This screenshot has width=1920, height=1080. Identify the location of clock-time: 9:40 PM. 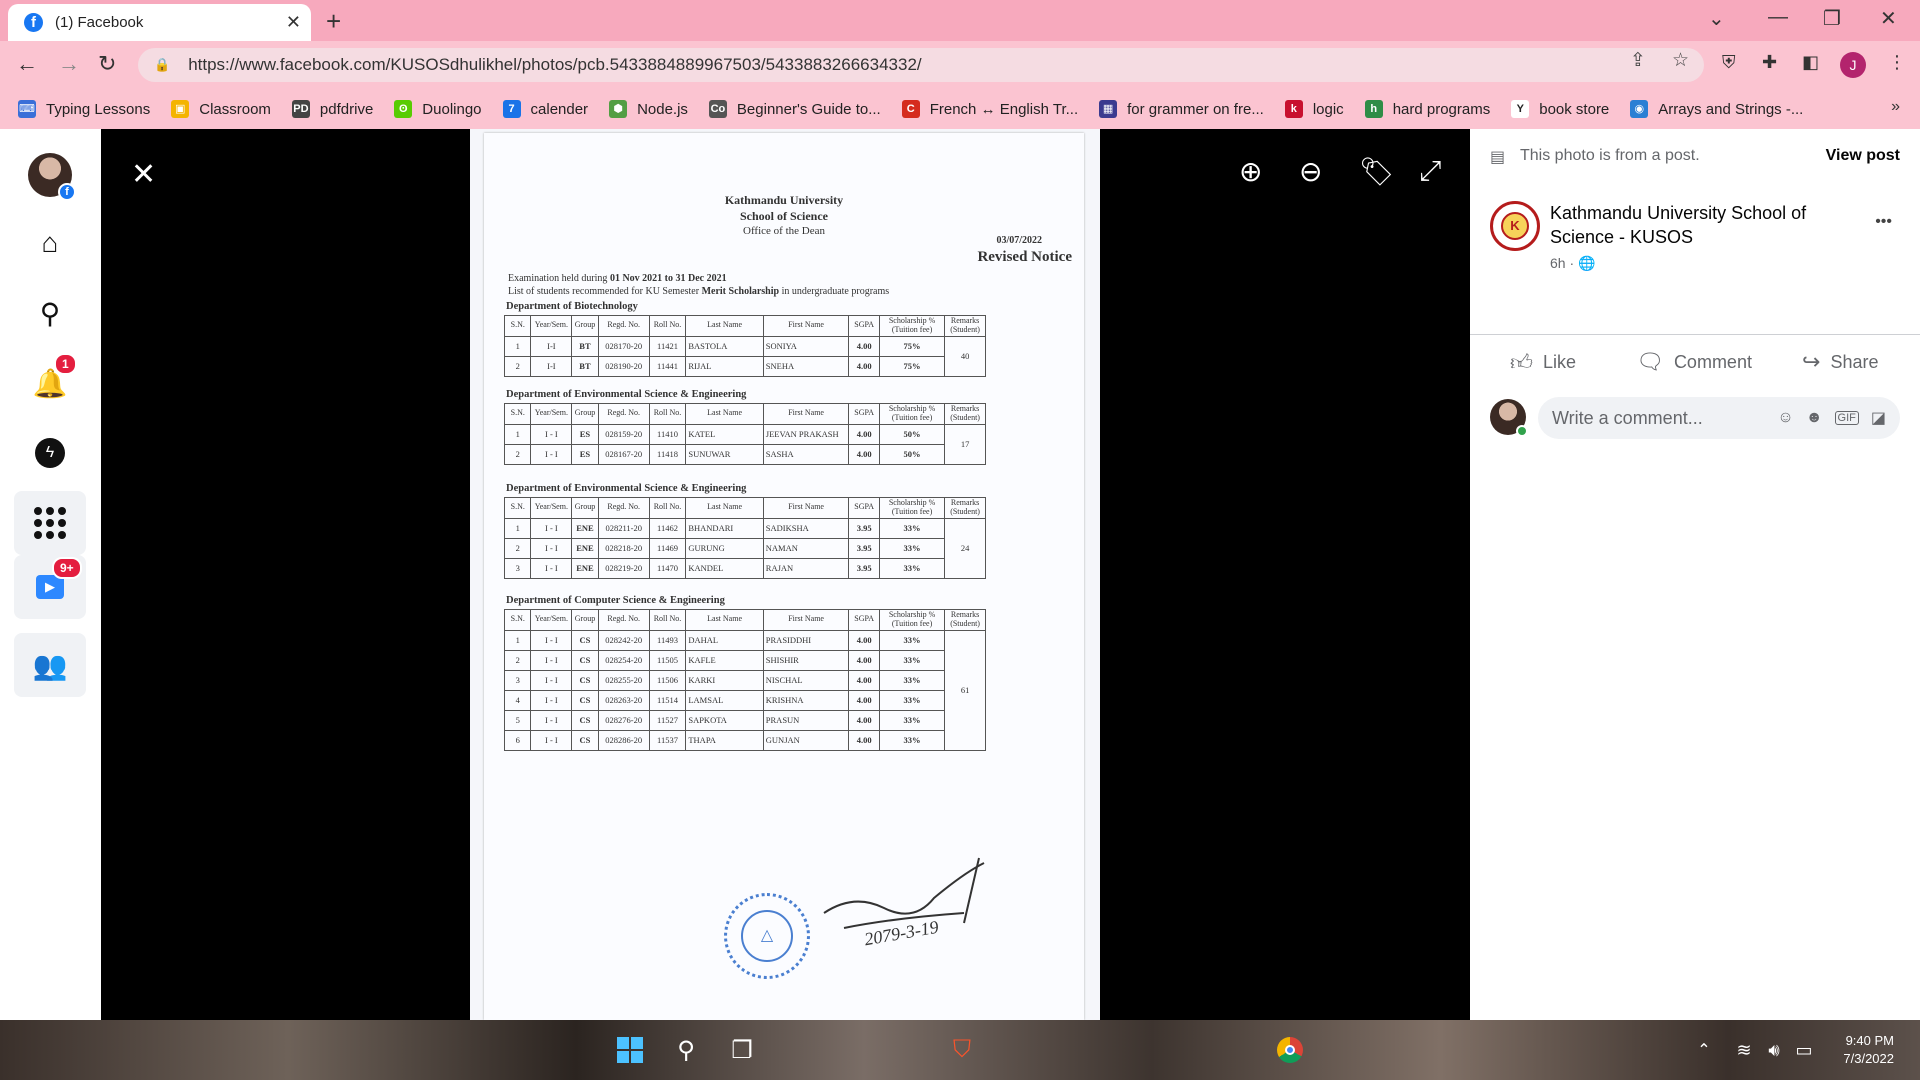
(1869, 1040).